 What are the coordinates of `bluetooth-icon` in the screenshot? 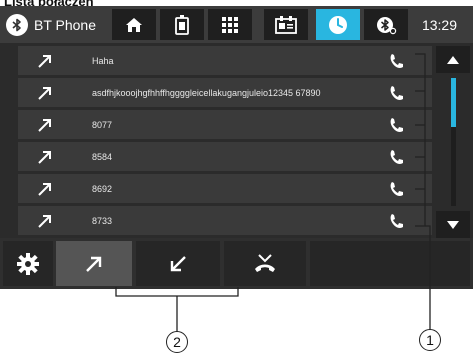 It's located at (17, 24).